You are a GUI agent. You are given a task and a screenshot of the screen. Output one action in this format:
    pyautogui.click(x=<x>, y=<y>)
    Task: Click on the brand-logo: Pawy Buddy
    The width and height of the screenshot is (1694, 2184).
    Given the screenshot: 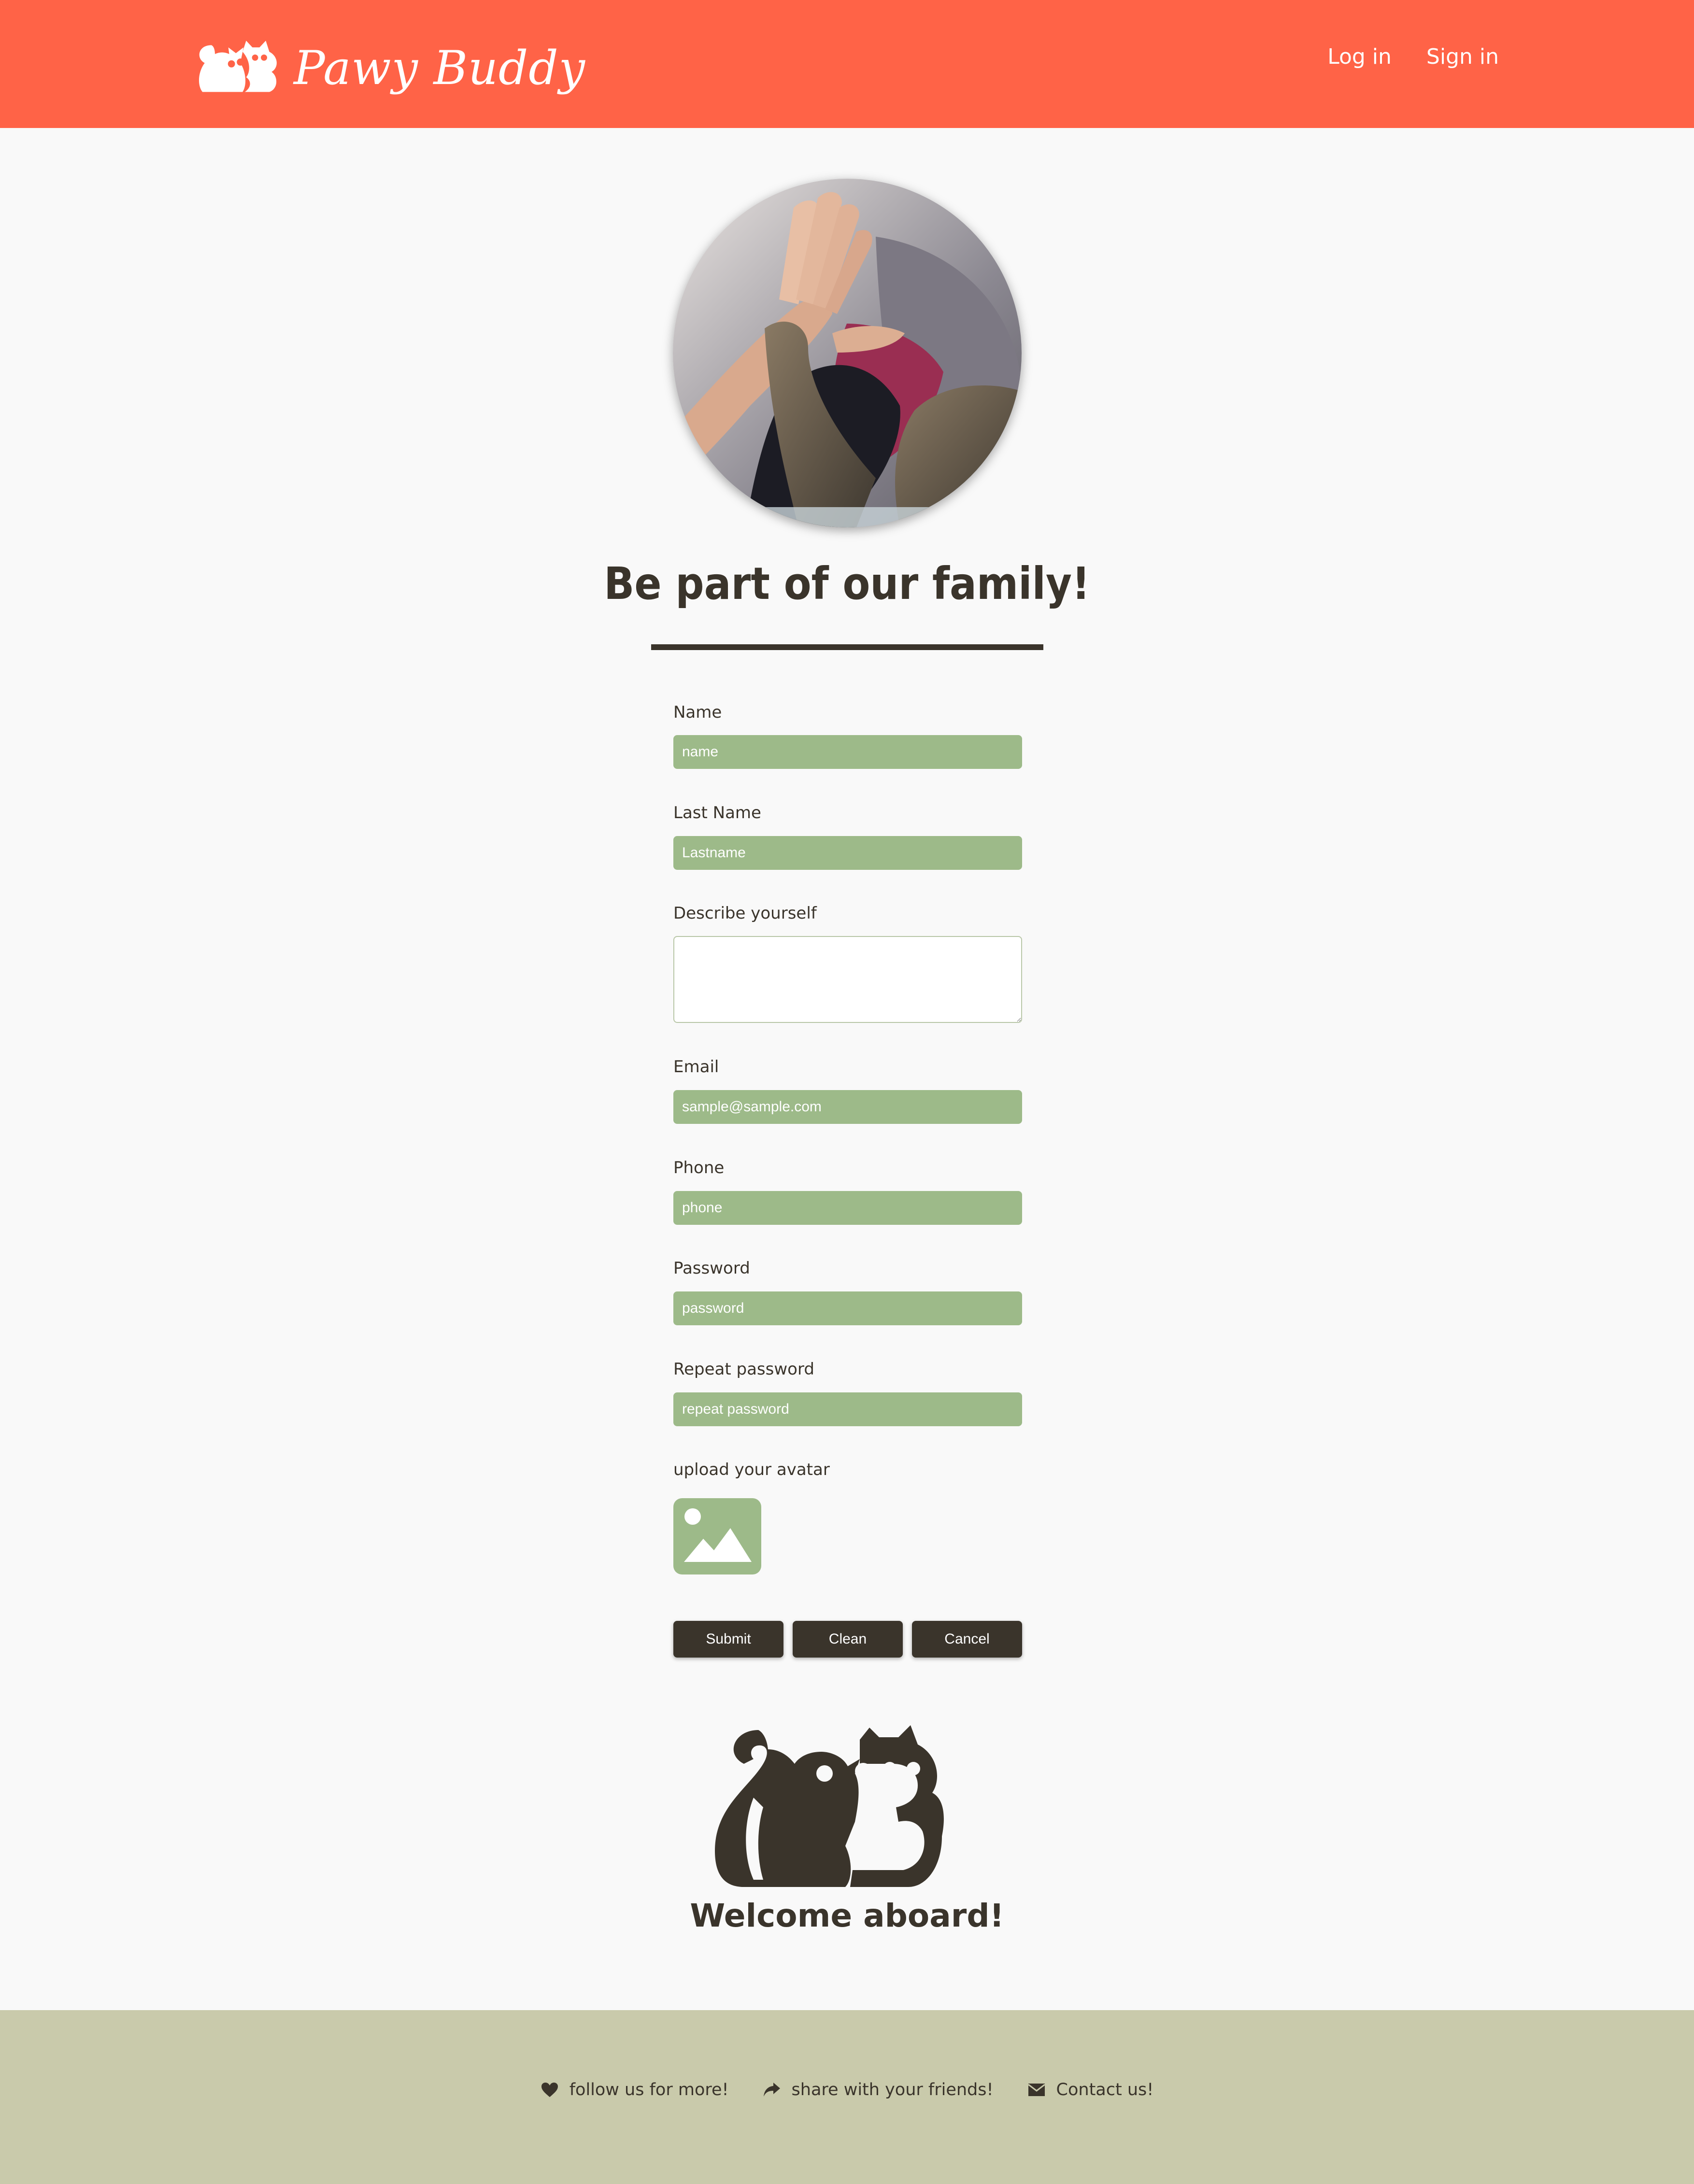 What is the action you would take?
    pyautogui.click(x=389, y=66)
    